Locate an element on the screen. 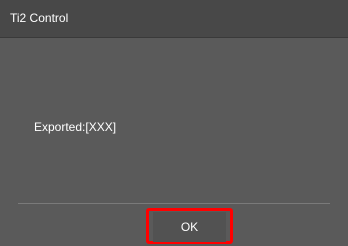 The width and height of the screenshot is (348, 246). divider is located at coordinates (174, 203).